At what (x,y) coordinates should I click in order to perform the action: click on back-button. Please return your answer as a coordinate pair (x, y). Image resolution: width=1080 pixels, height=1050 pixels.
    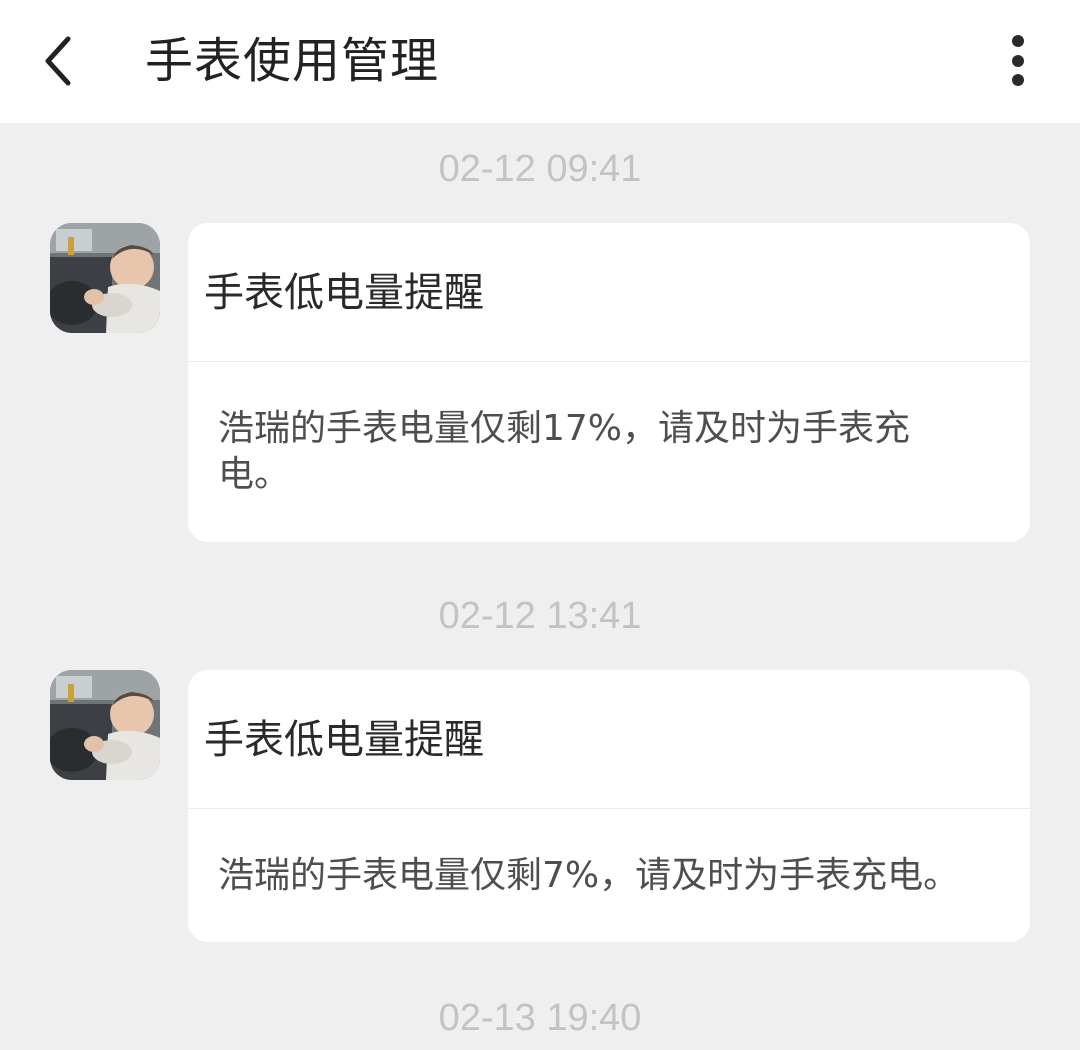
    Looking at the image, I should click on (60, 62).